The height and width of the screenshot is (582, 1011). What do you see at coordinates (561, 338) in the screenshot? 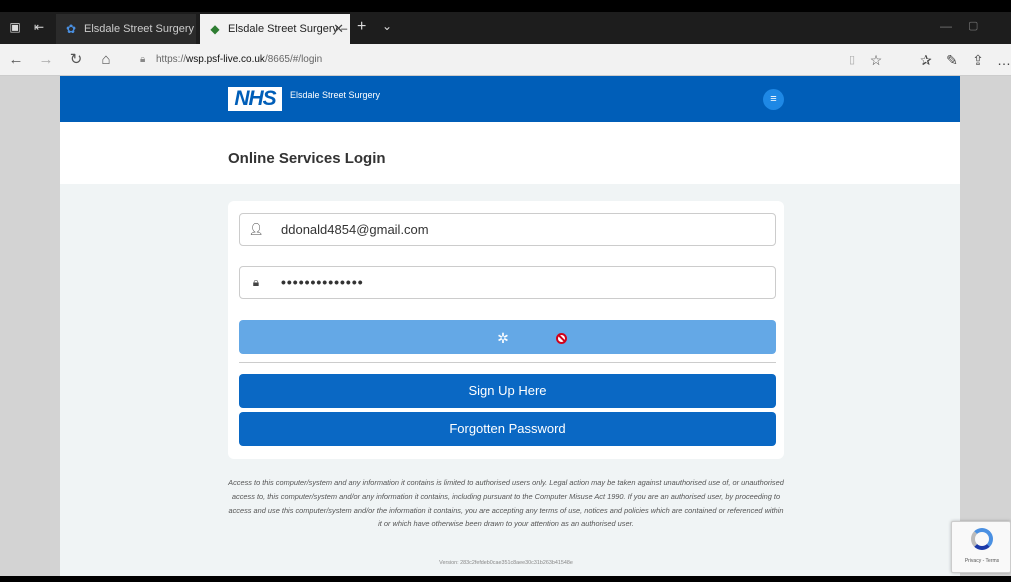
I see `no-entry-cursor-icon` at bounding box center [561, 338].